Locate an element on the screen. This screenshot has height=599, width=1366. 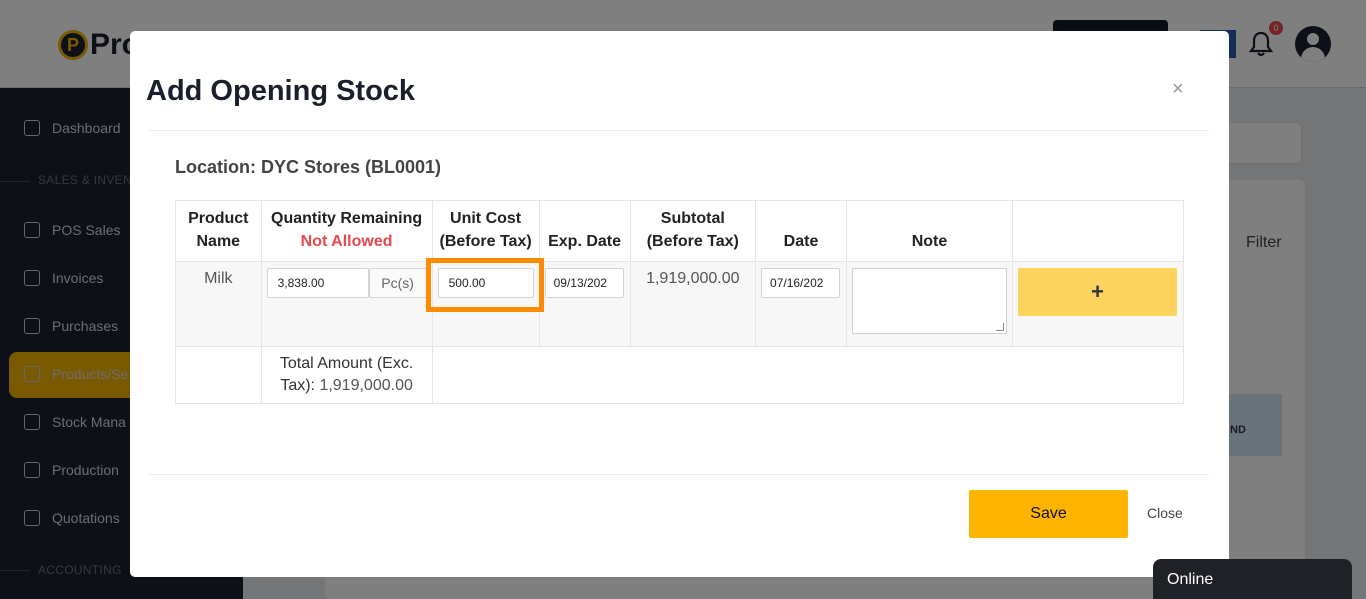
subtotal-cell: 1,919,000.00 is located at coordinates (693, 304).